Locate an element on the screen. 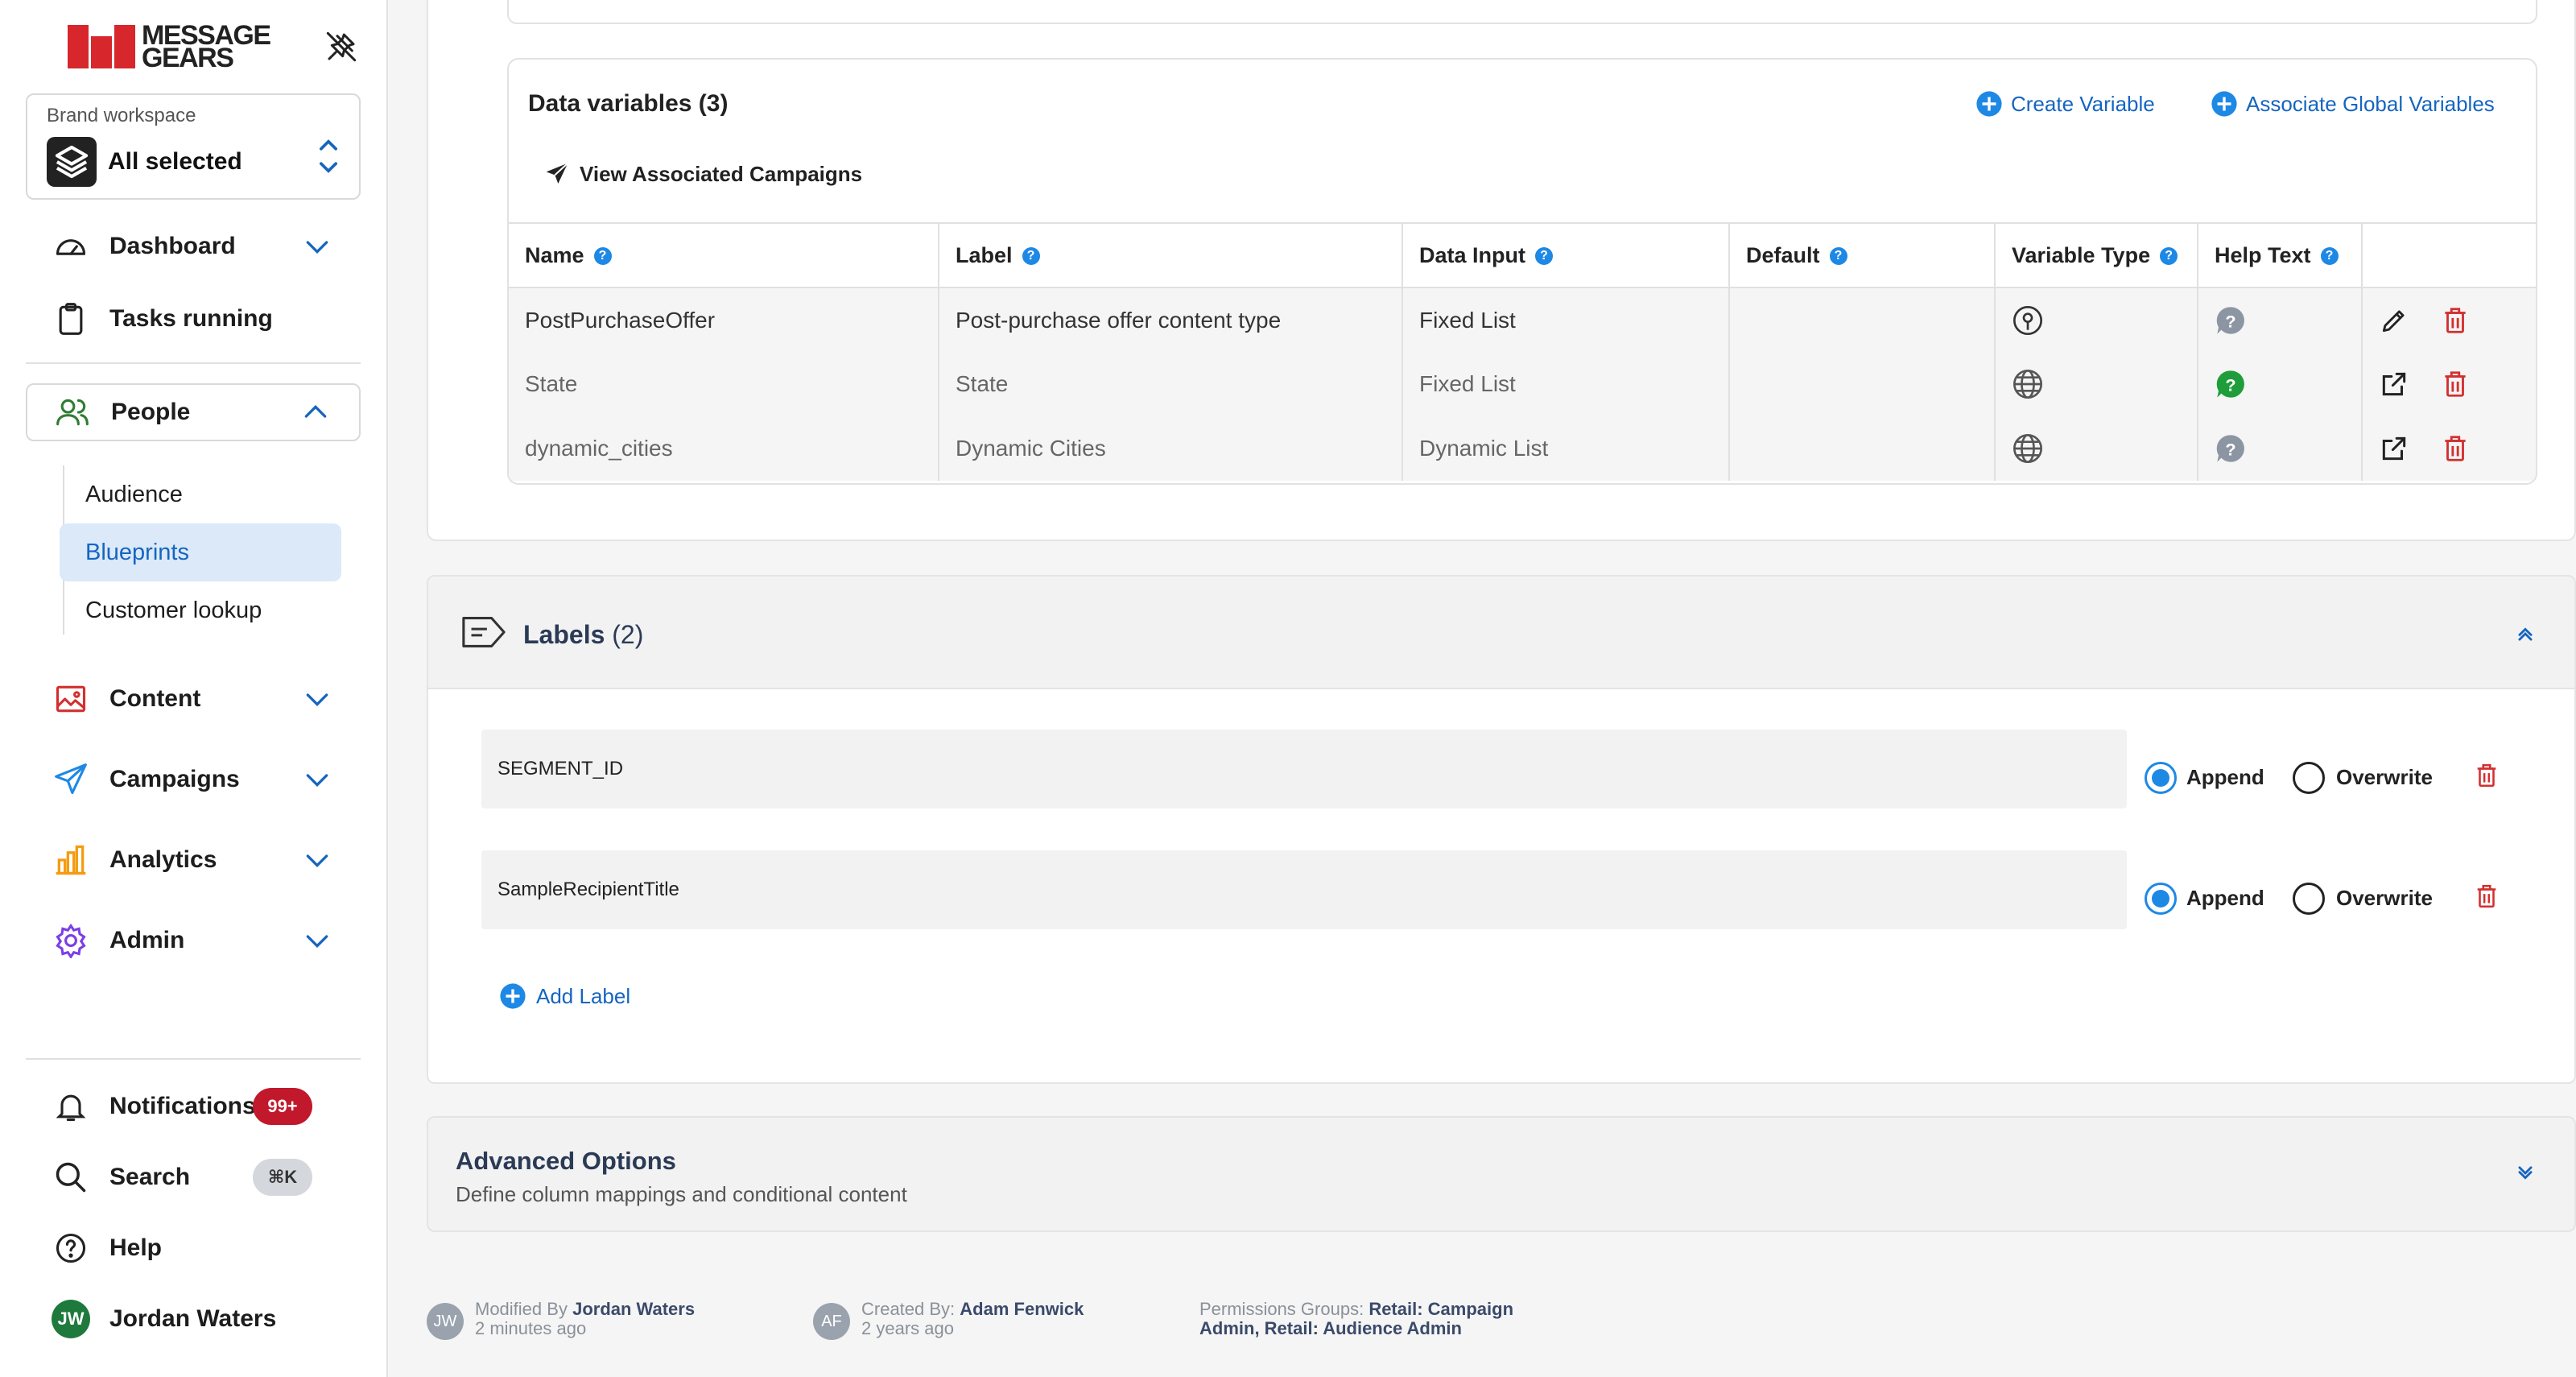 This screenshot has width=2576, height=1377. nav-people: People is located at coordinates (193, 412).